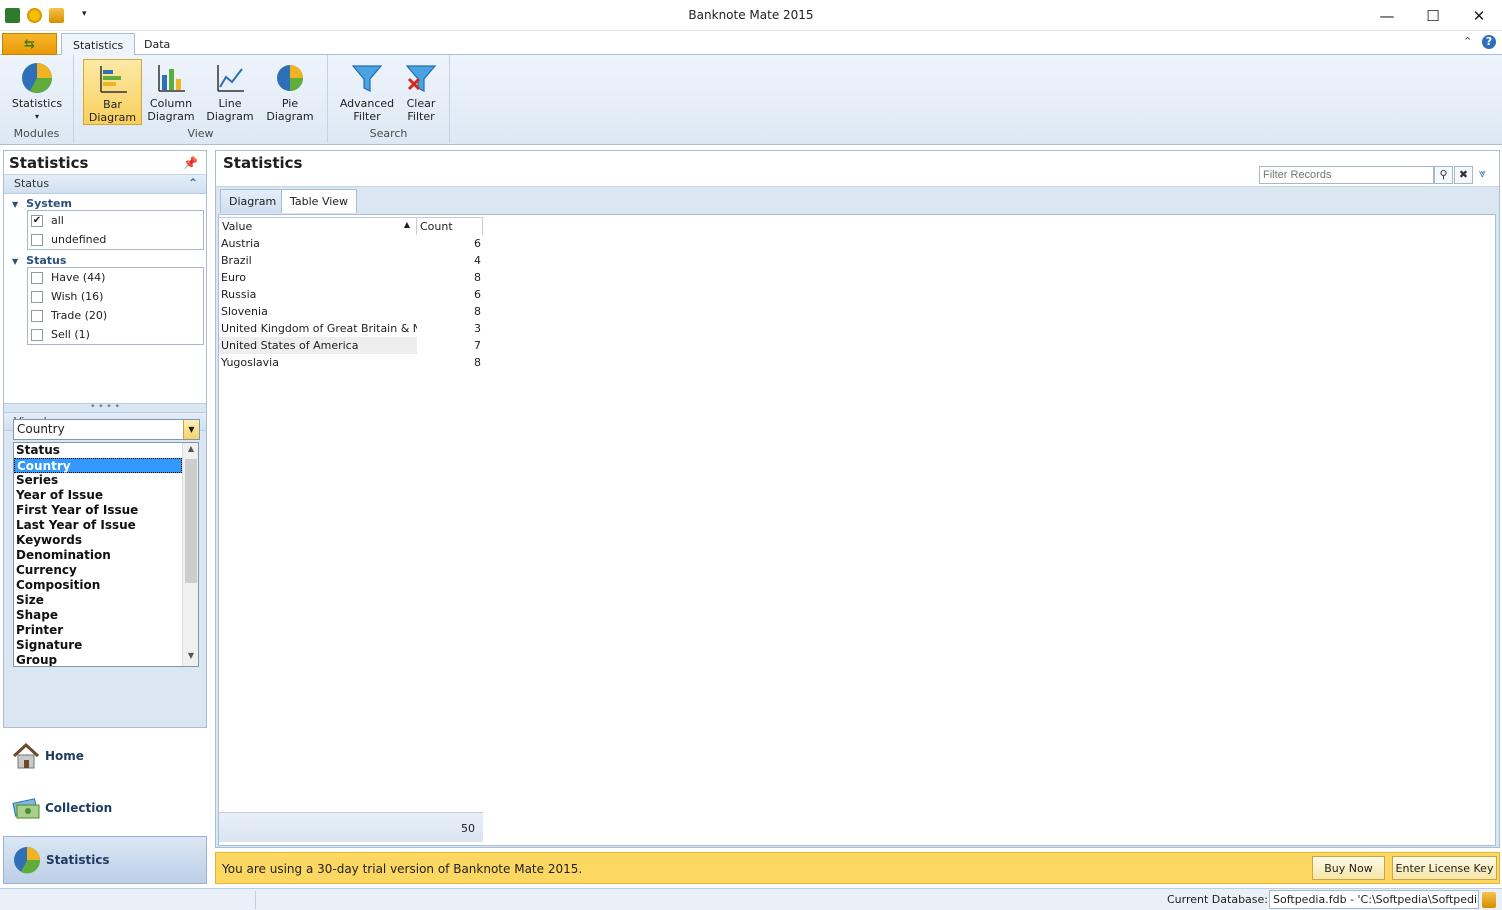 The height and width of the screenshot is (910, 1502). What do you see at coordinates (64, 756) in the screenshot?
I see `nav-home-label: Home` at bounding box center [64, 756].